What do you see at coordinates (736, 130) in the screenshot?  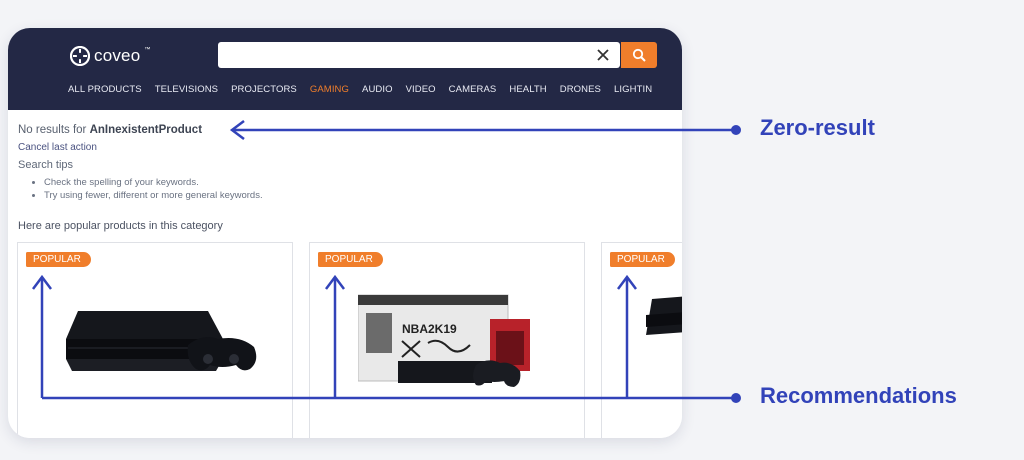 I see `zero-result-dot` at bounding box center [736, 130].